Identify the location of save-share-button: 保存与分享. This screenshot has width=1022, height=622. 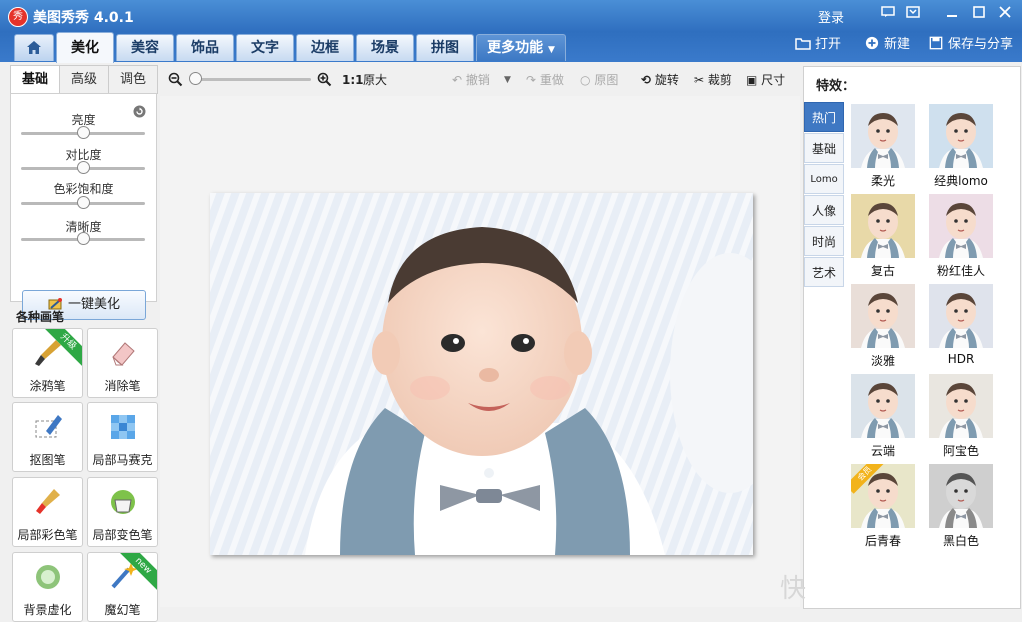
(970, 45).